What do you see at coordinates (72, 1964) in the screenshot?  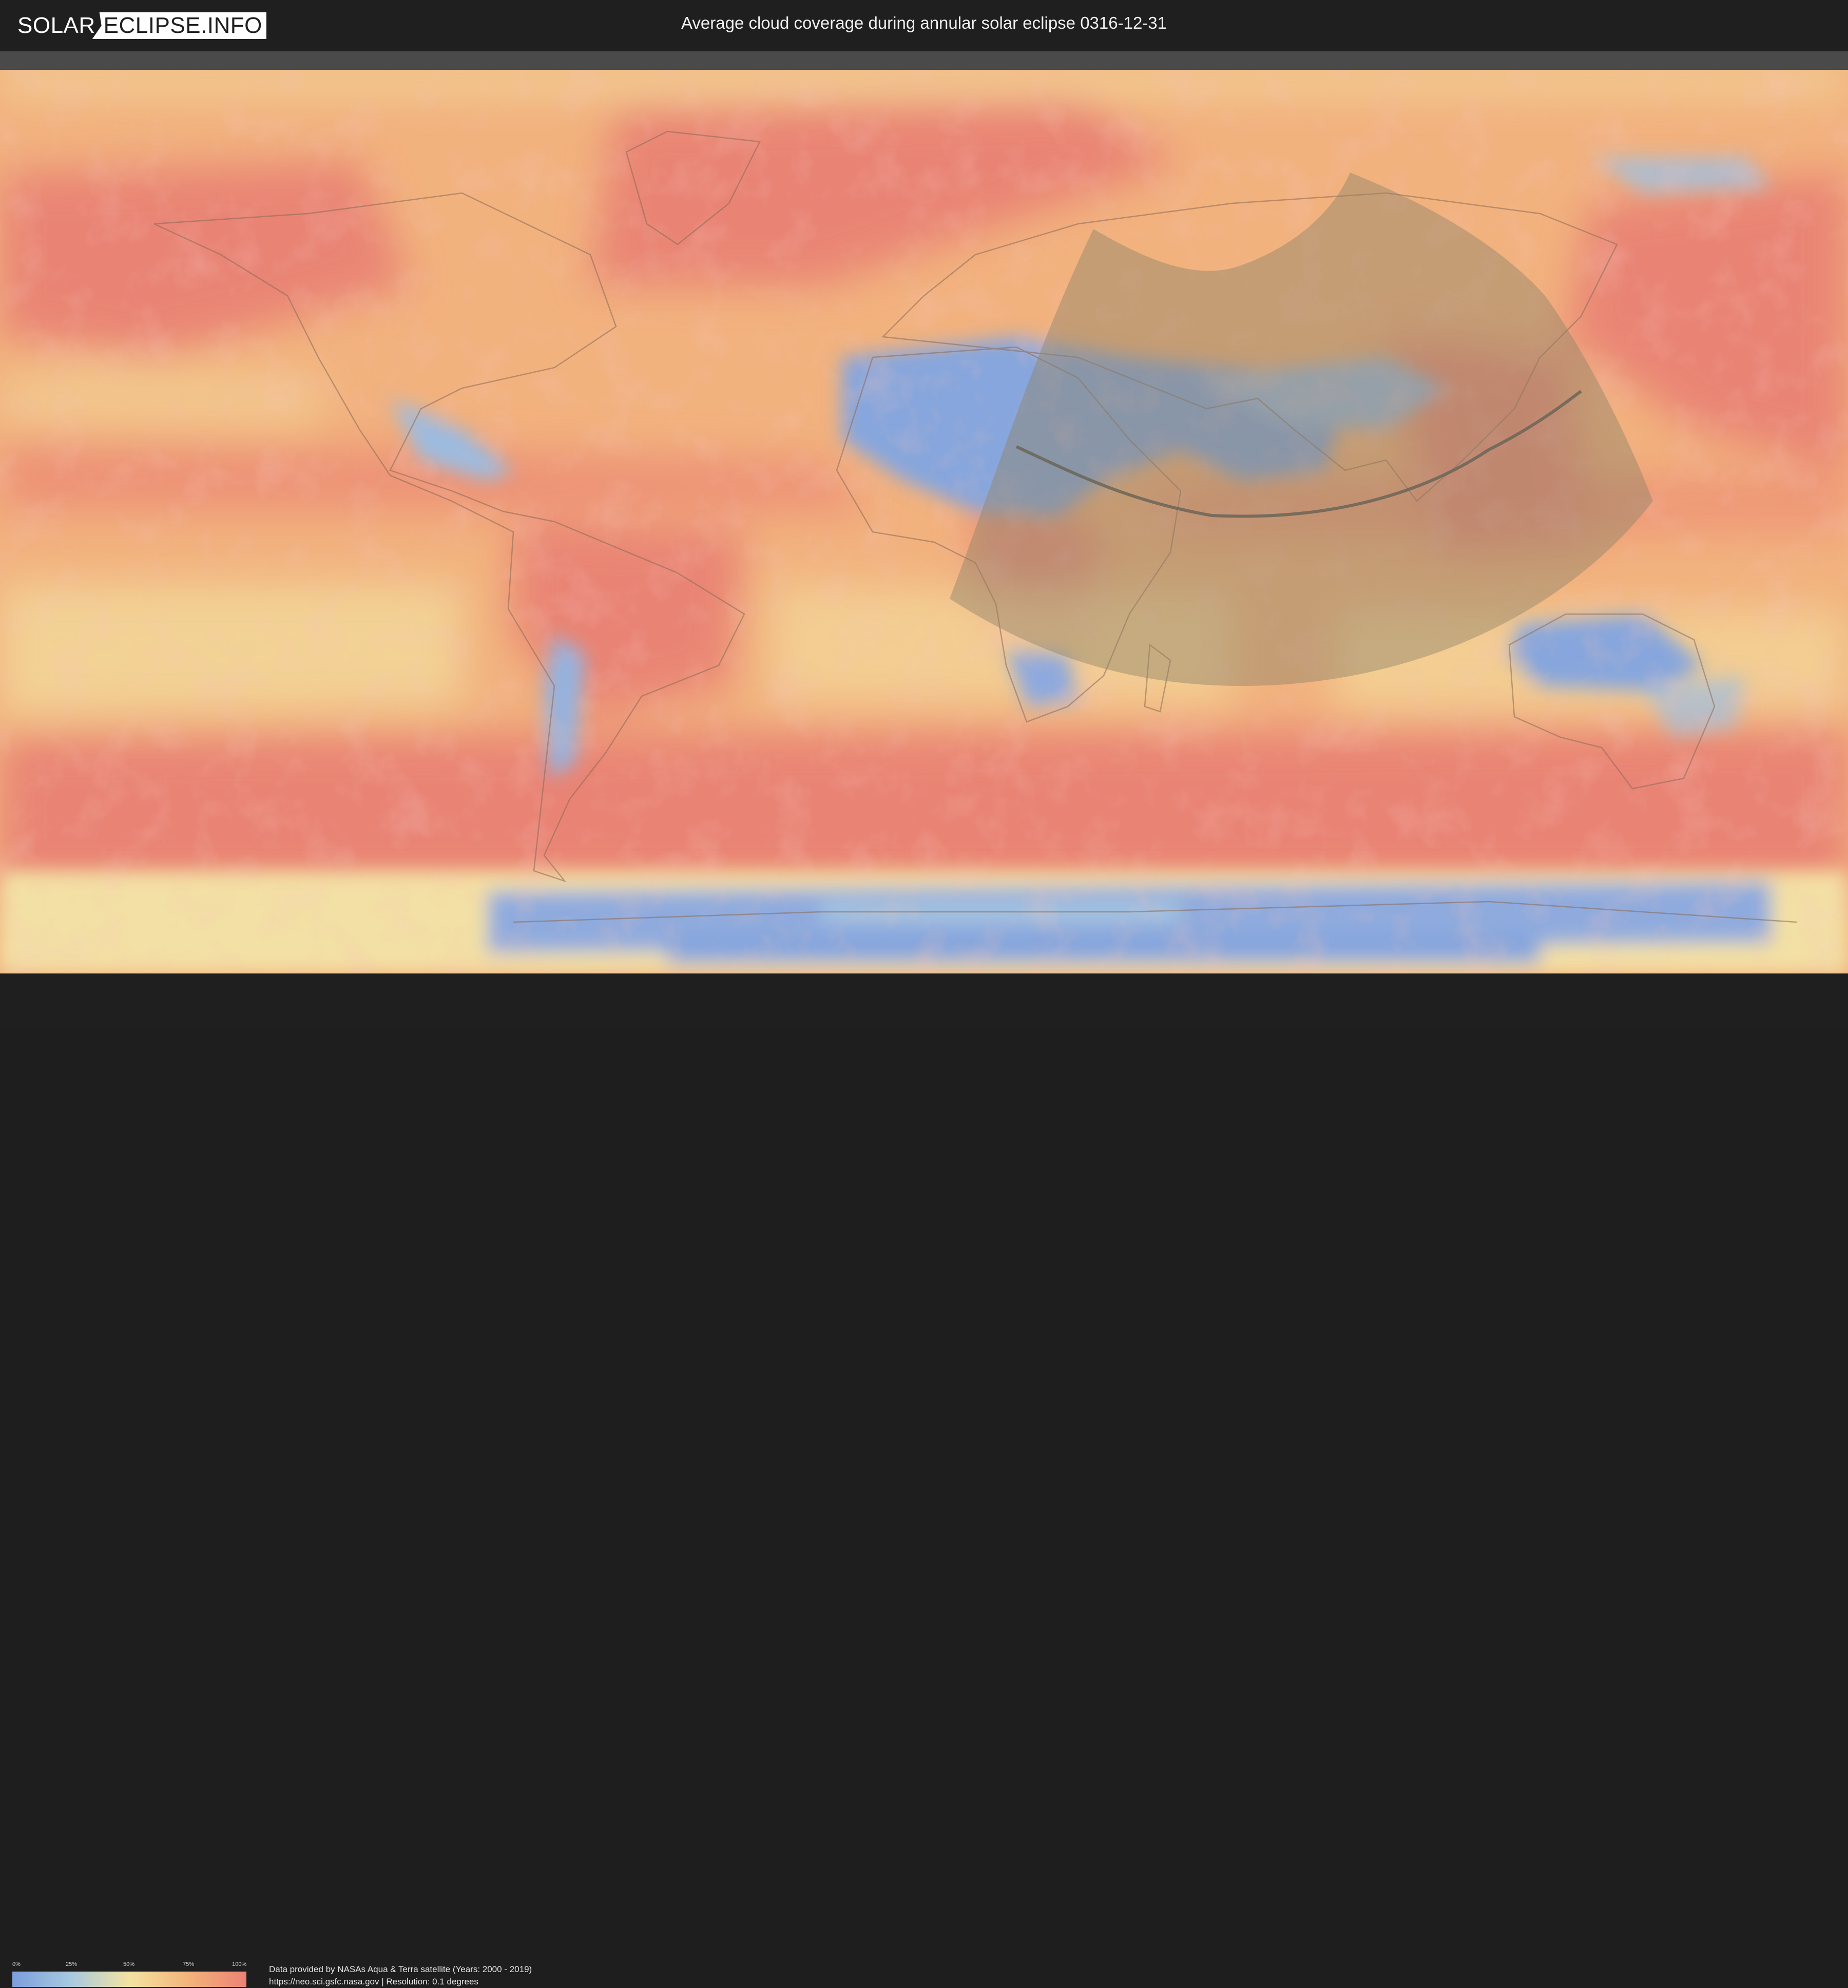 I see `legend-tick-25: 25%` at bounding box center [72, 1964].